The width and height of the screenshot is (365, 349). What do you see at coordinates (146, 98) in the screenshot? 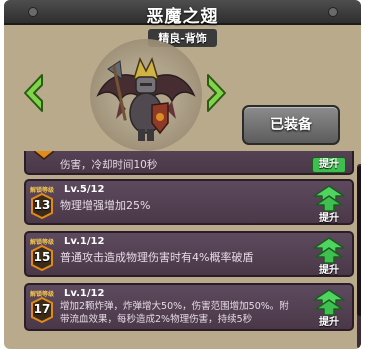
I see `demon-wings-character-icon` at bounding box center [146, 98].